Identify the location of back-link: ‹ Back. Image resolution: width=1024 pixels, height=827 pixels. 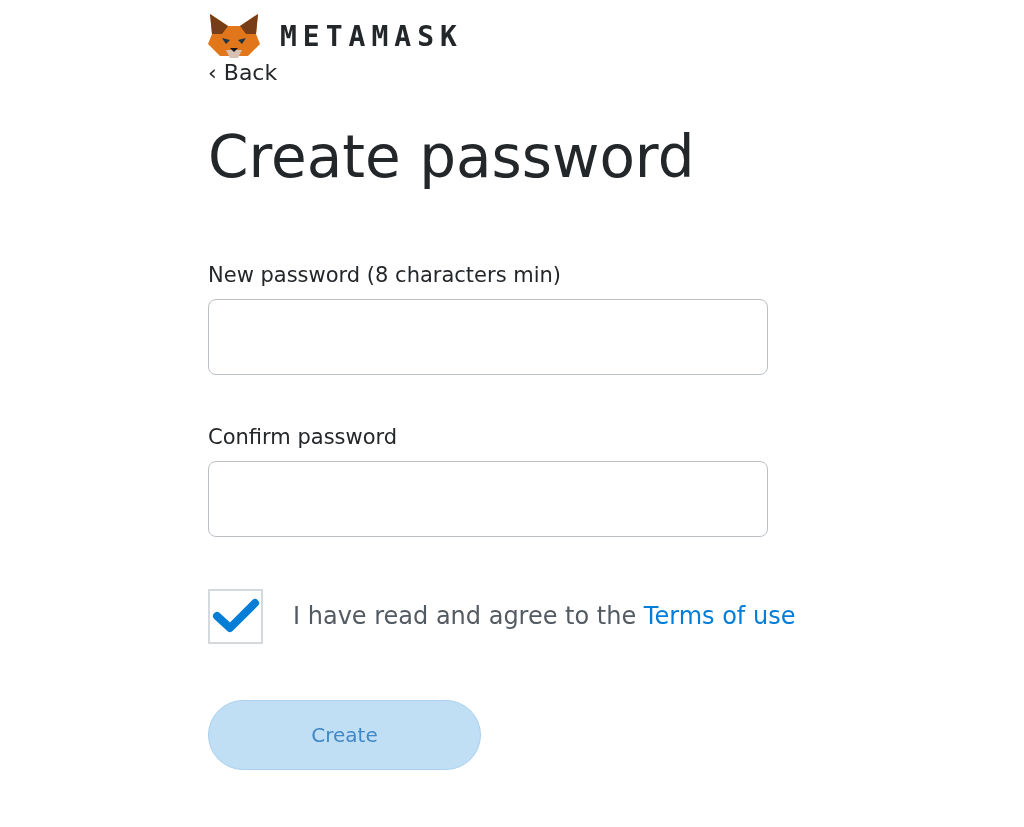
(243, 72).